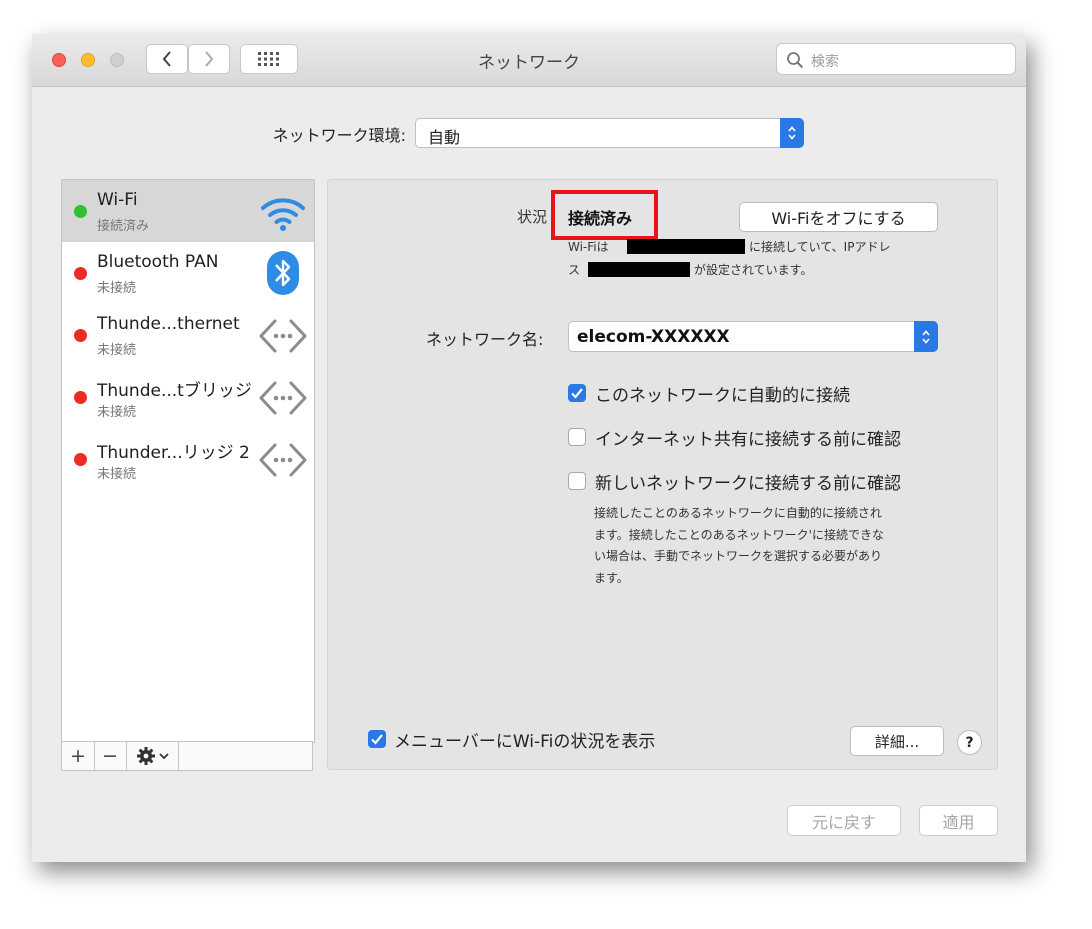 Image resolution: width=1092 pixels, height=929 pixels. I want to click on auto-join-checkbox, so click(577, 393).